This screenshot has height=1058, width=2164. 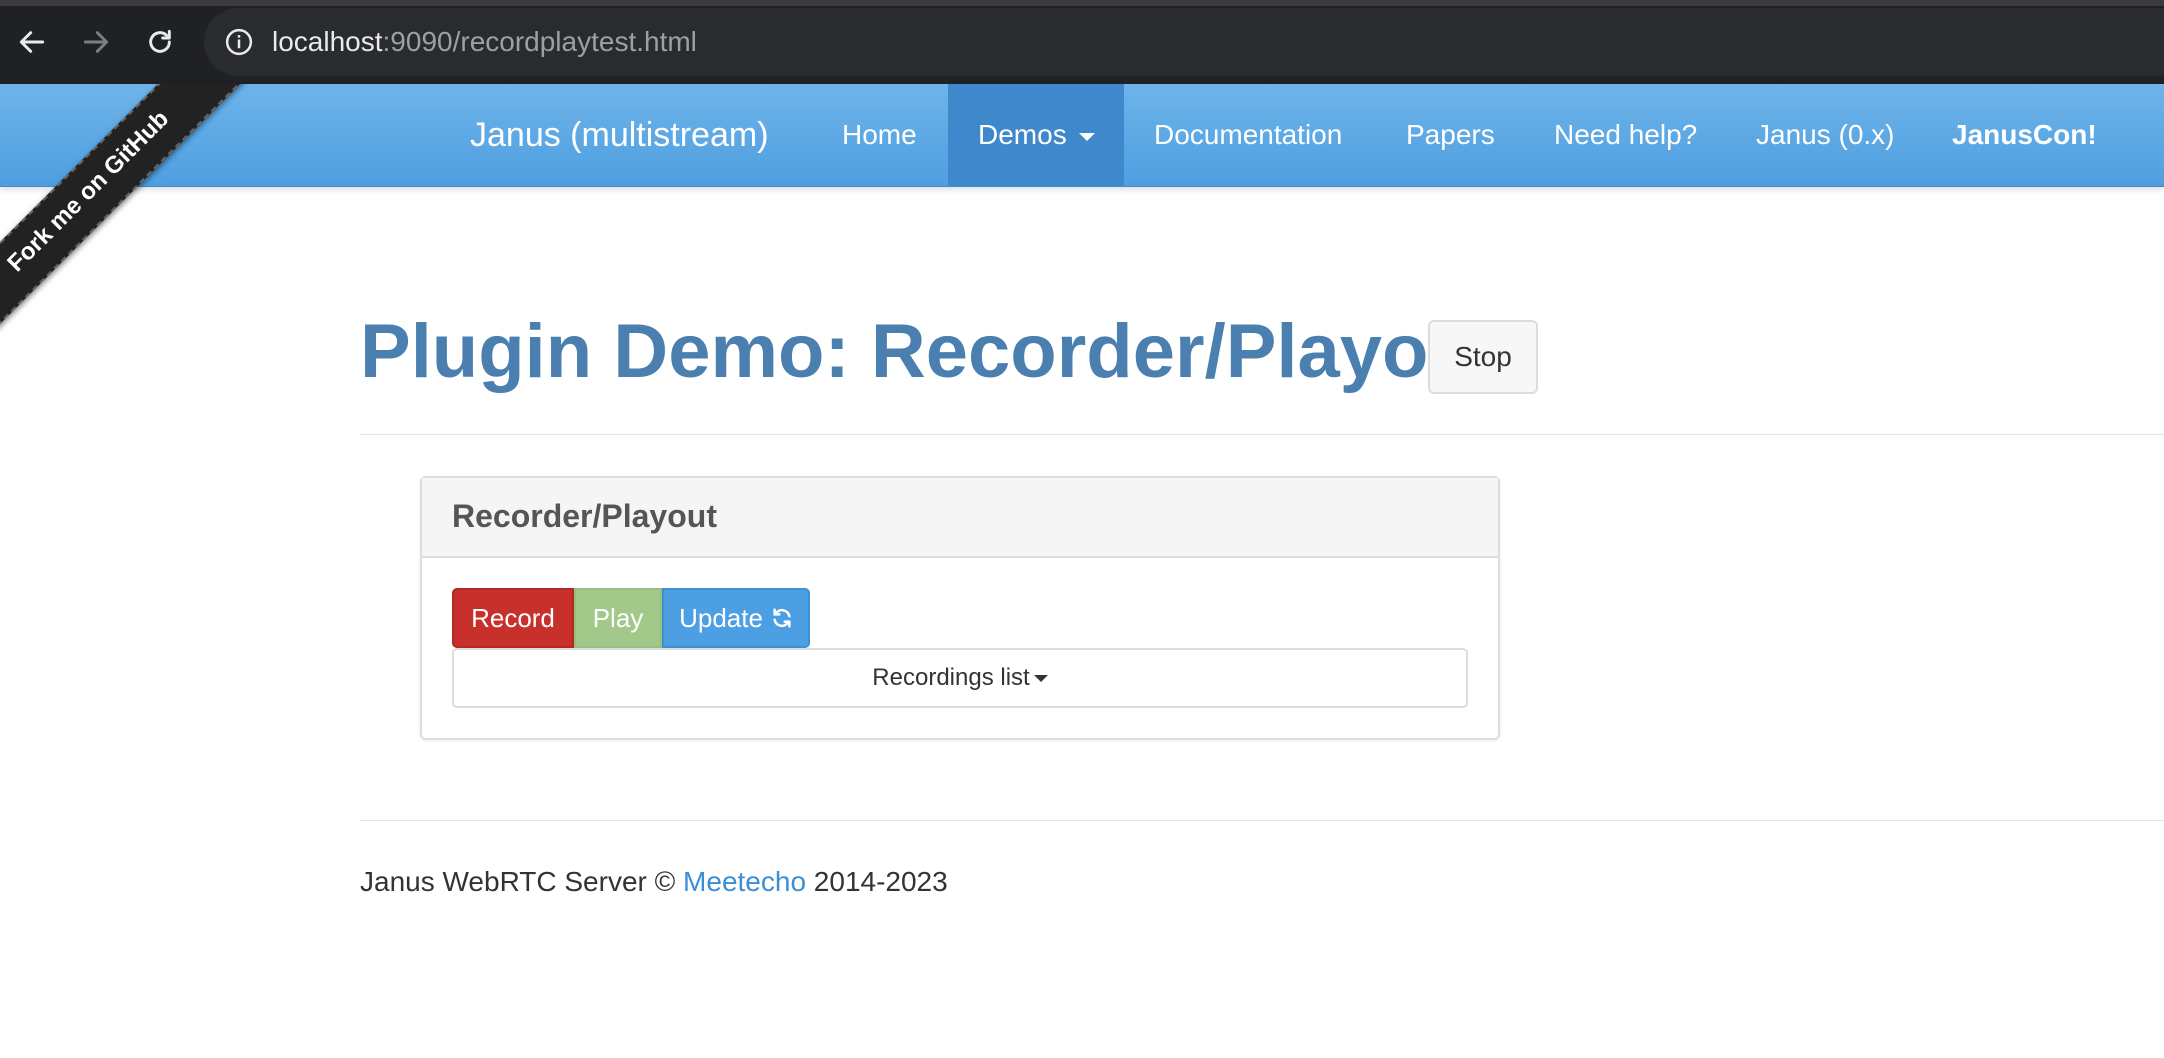 I want to click on meetecho-link: Meetecho, so click(x=744, y=881).